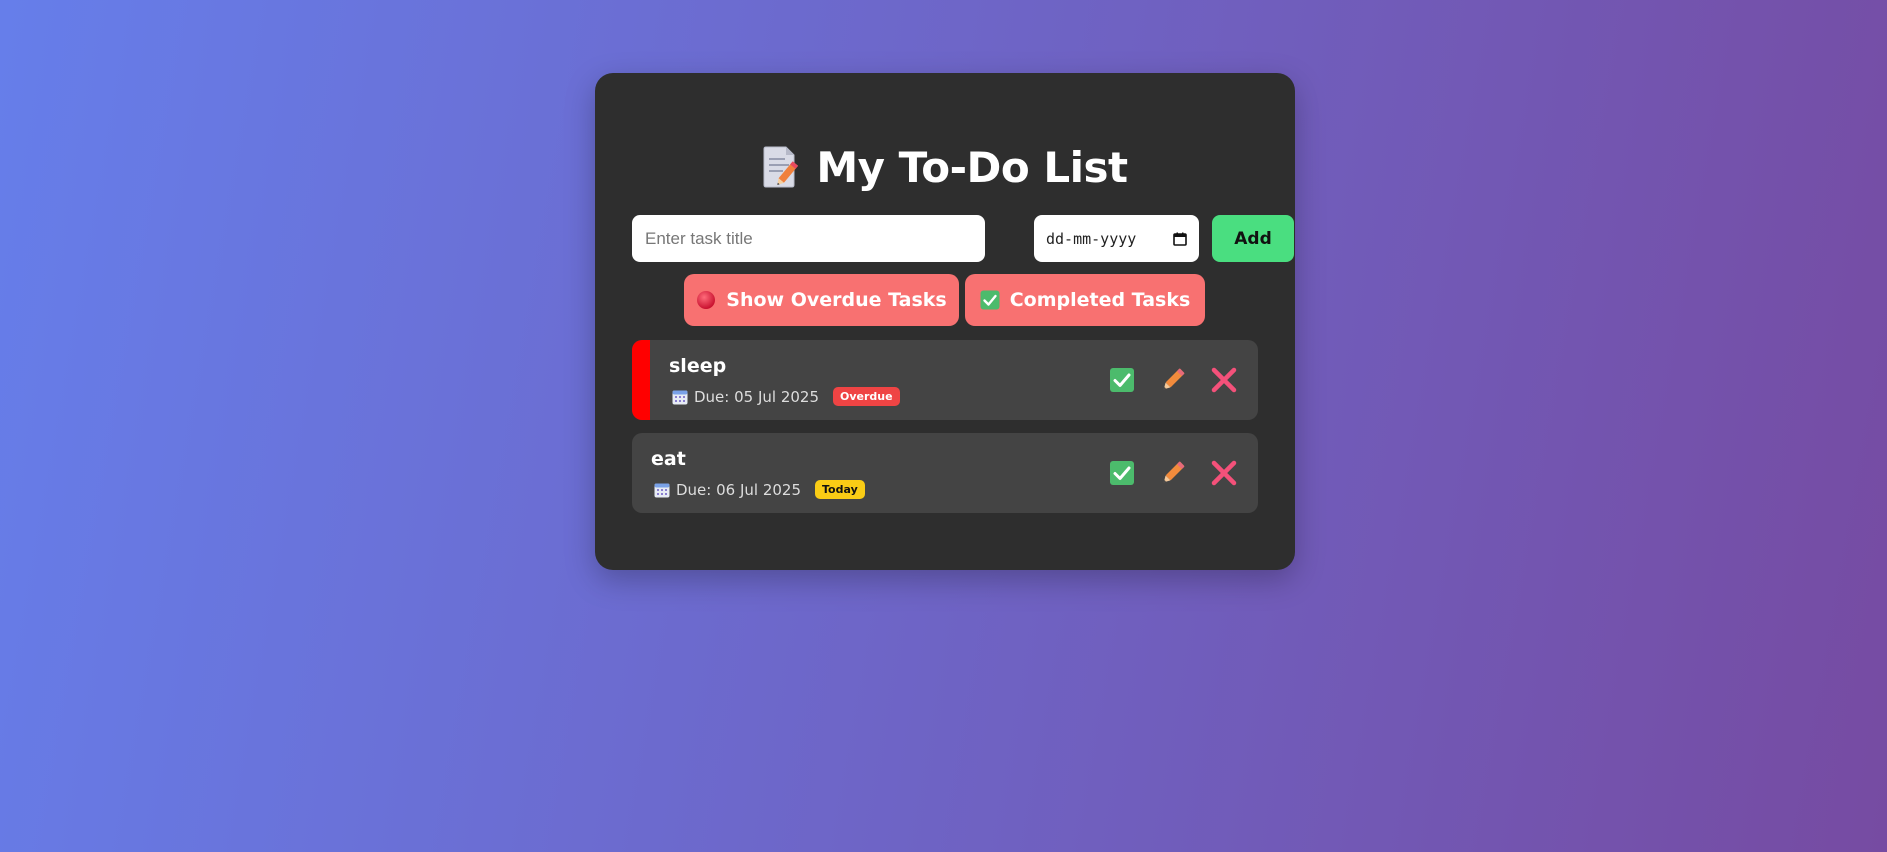 The image size is (1887, 852). Describe the element at coordinates (641, 380) in the screenshot. I see `overdue-indicator-bar` at that location.